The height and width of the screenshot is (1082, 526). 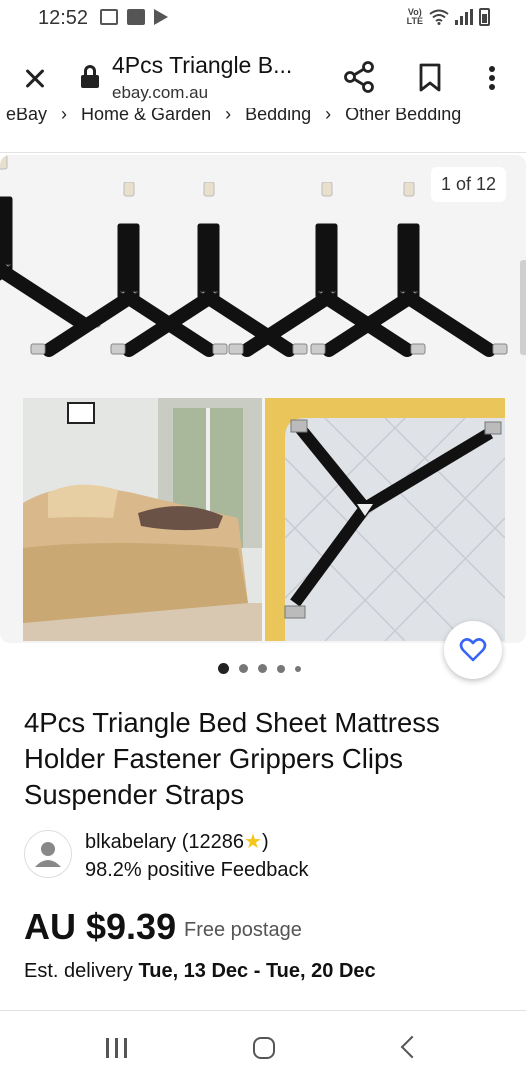 I want to click on status-bar: 12:52 Vo) LTE, so click(x=263, y=19).